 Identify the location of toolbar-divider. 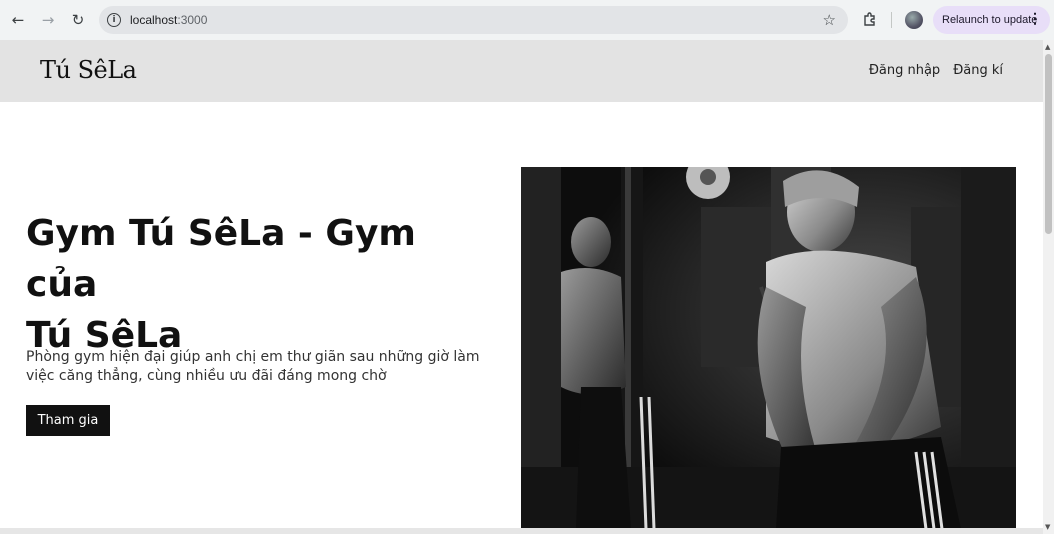
(891, 20).